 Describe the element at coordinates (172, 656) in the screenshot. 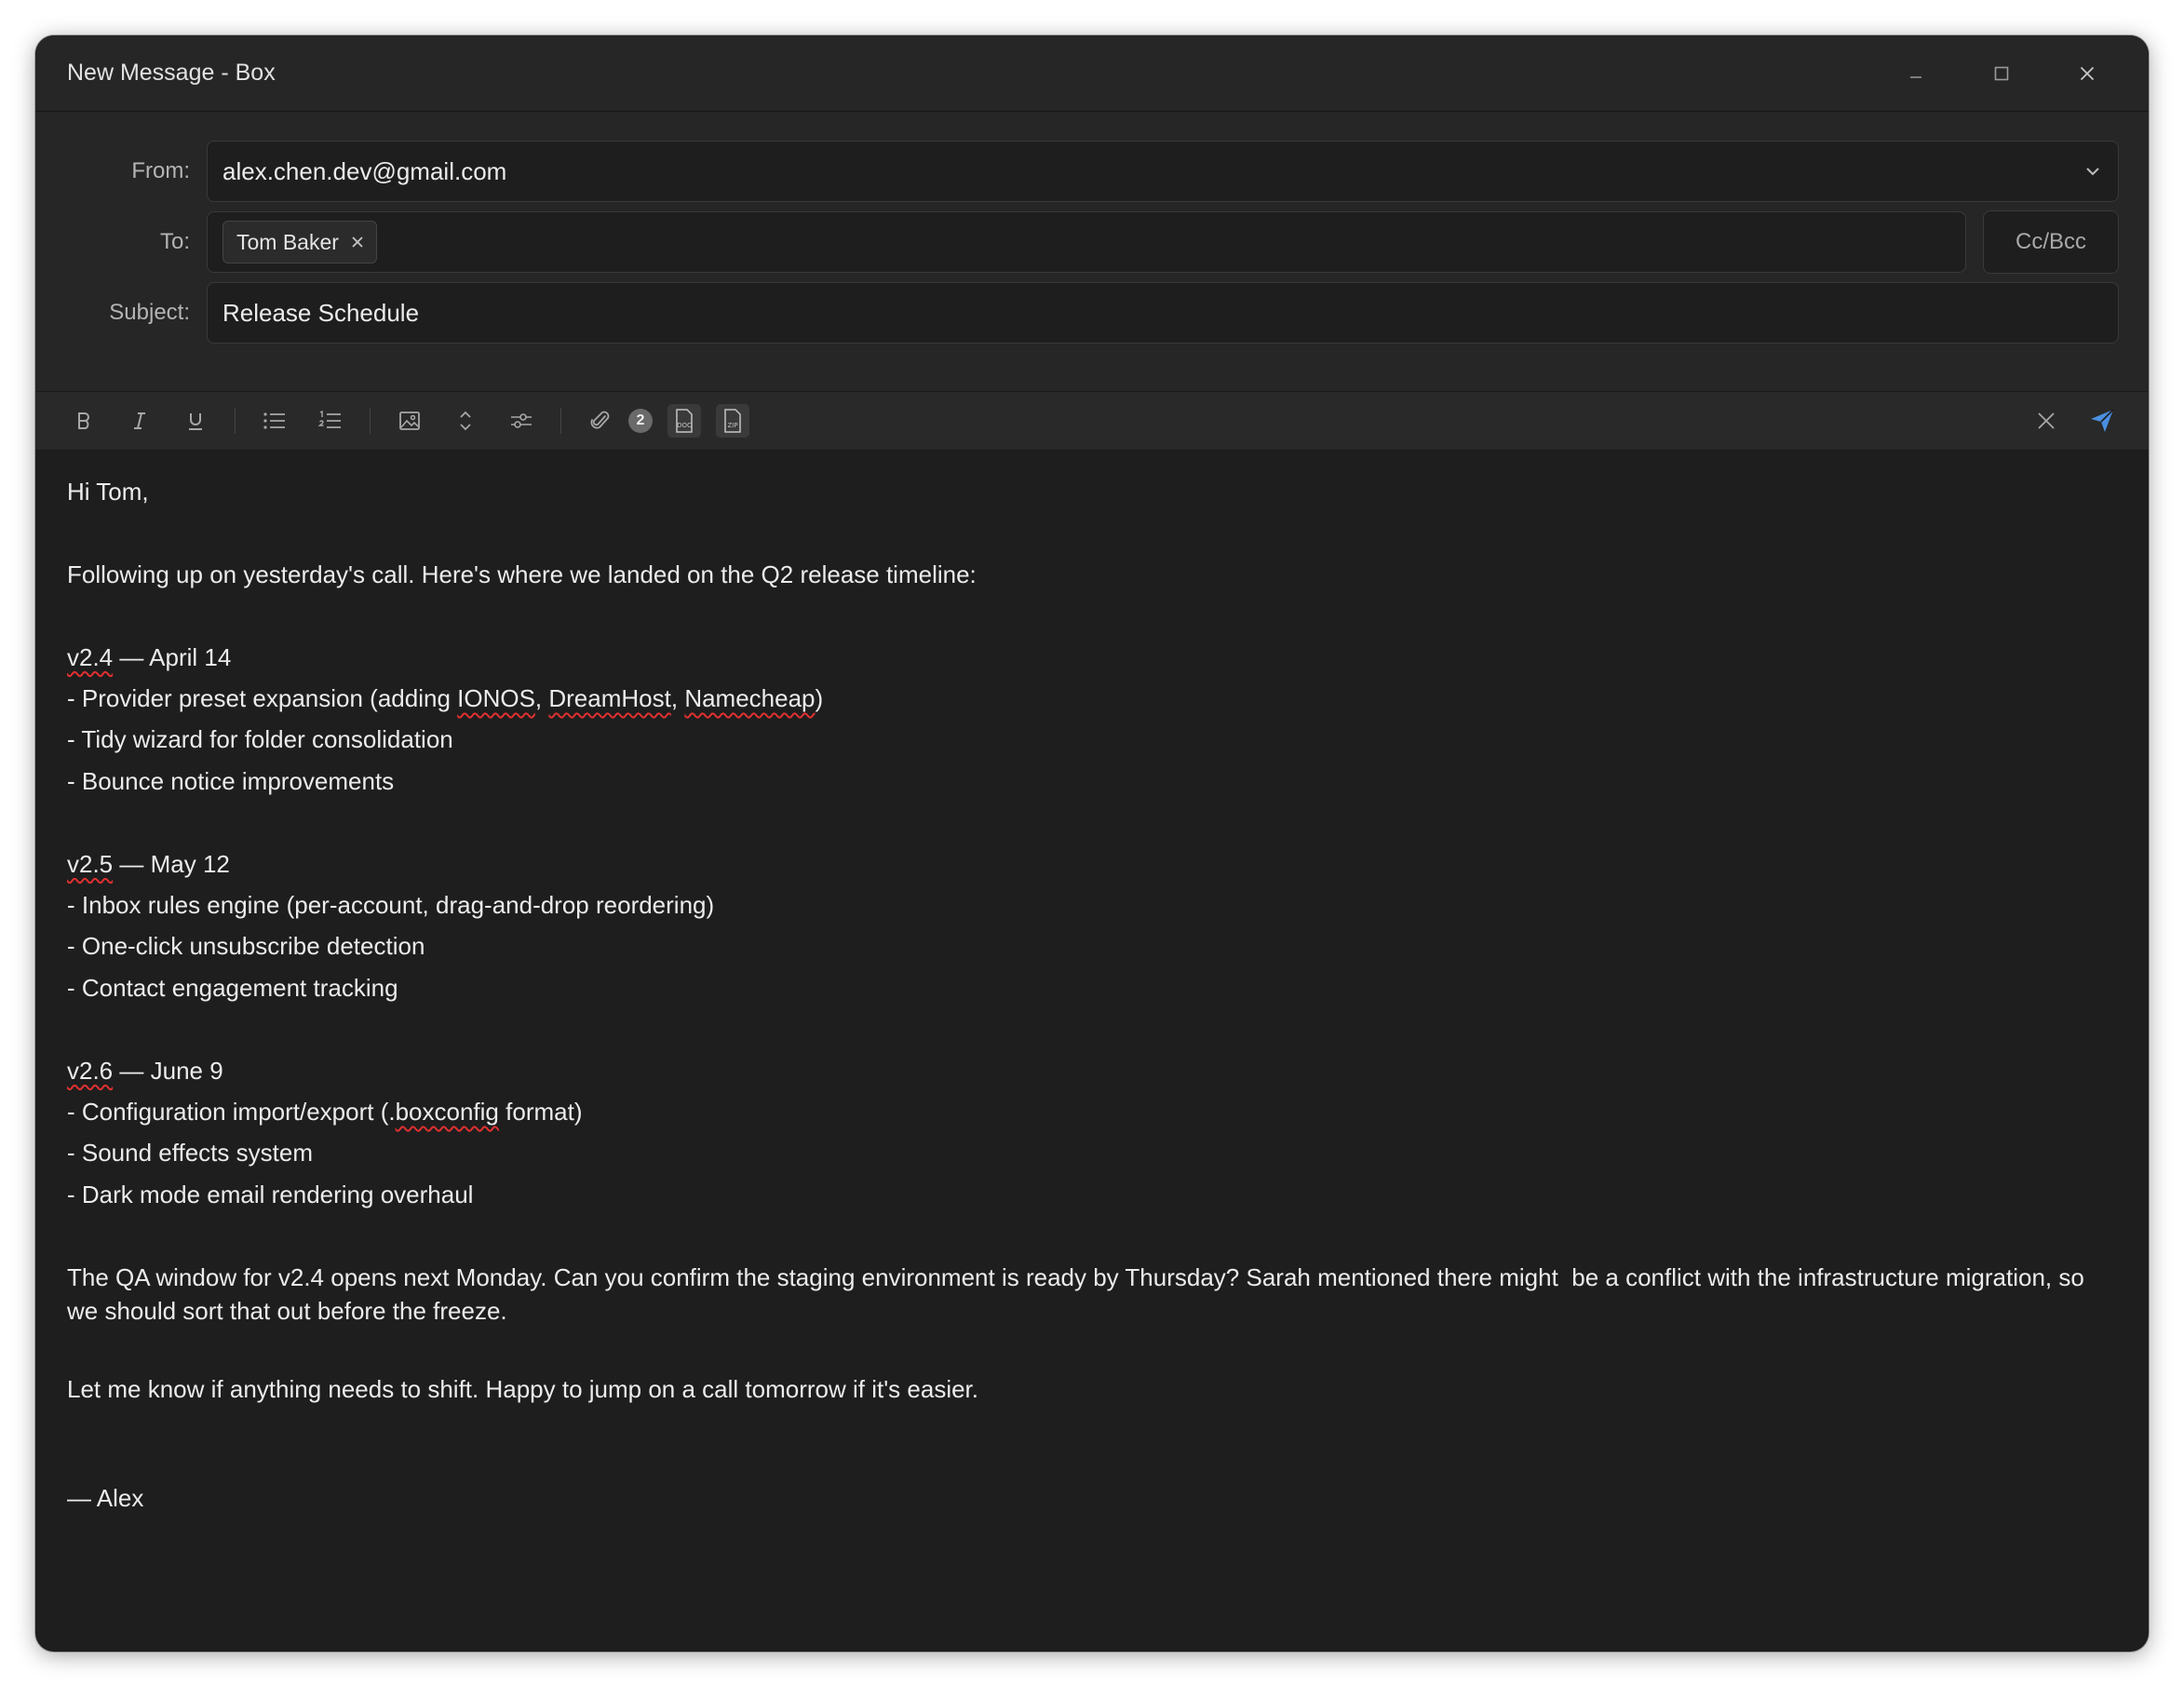

I see `release-date: — April 14` at that location.